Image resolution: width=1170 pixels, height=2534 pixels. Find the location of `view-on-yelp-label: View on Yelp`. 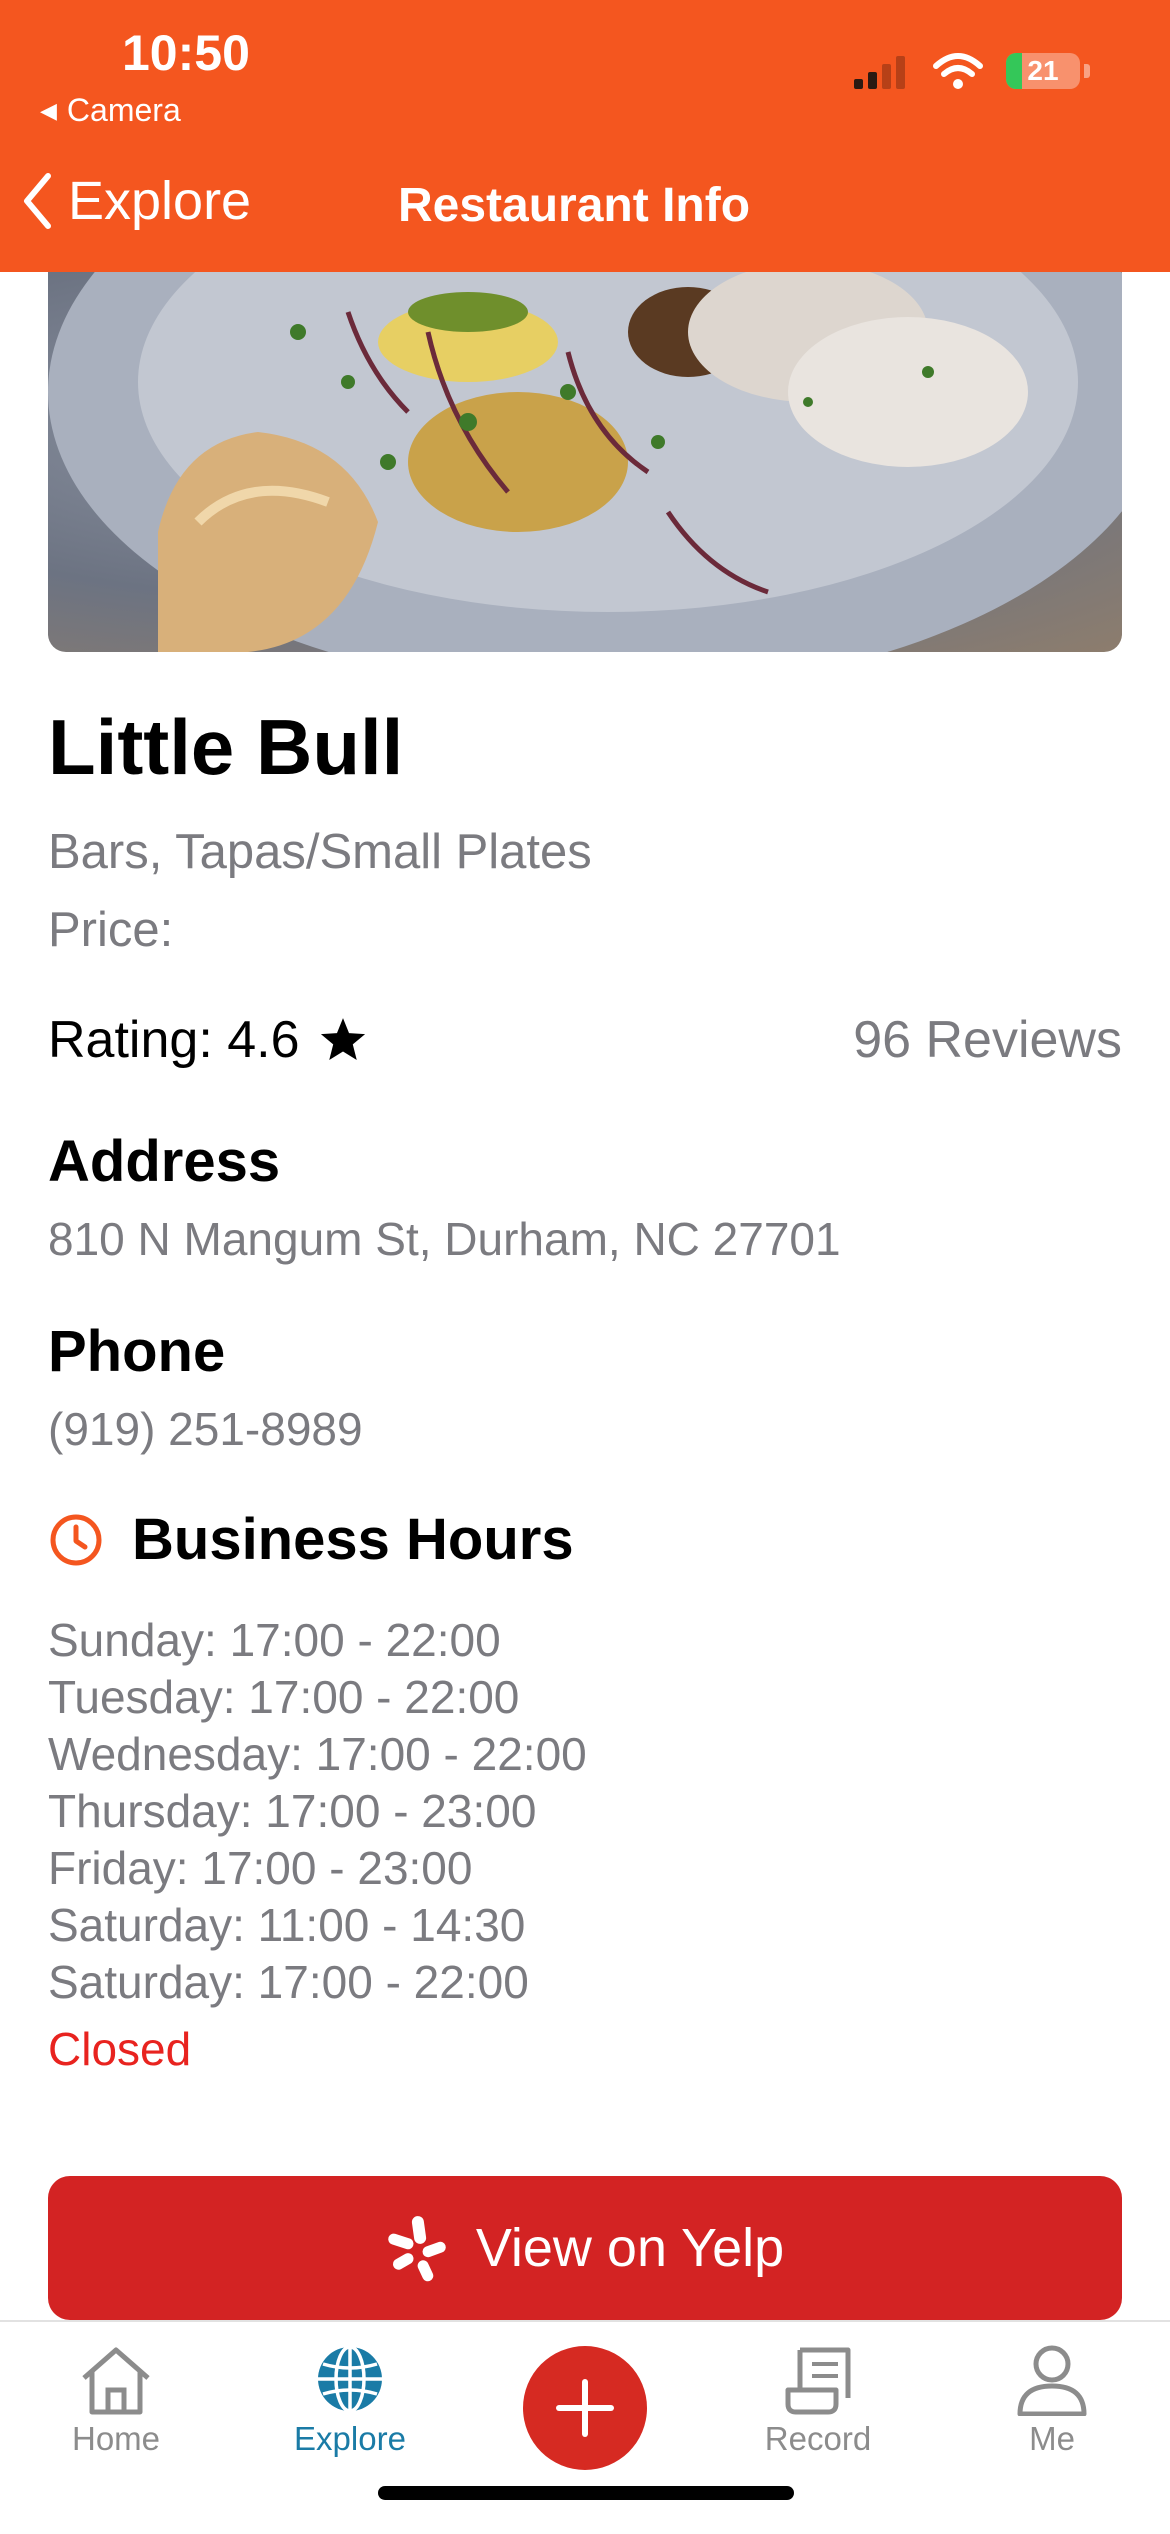

view-on-yelp-label: View on Yelp is located at coordinates (630, 2248).